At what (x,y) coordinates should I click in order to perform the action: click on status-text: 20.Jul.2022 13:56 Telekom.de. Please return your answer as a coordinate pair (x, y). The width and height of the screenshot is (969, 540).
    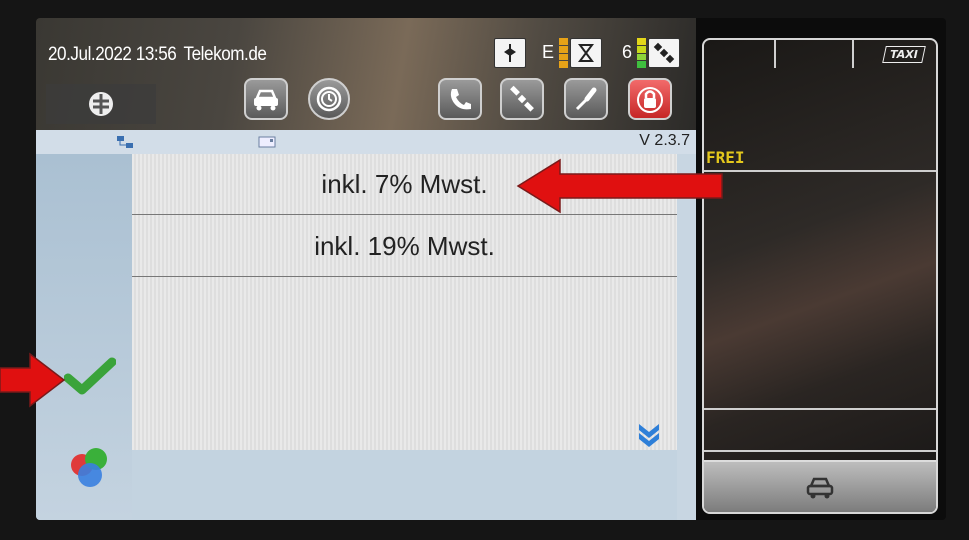
    Looking at the image, I should click on (161, 55).